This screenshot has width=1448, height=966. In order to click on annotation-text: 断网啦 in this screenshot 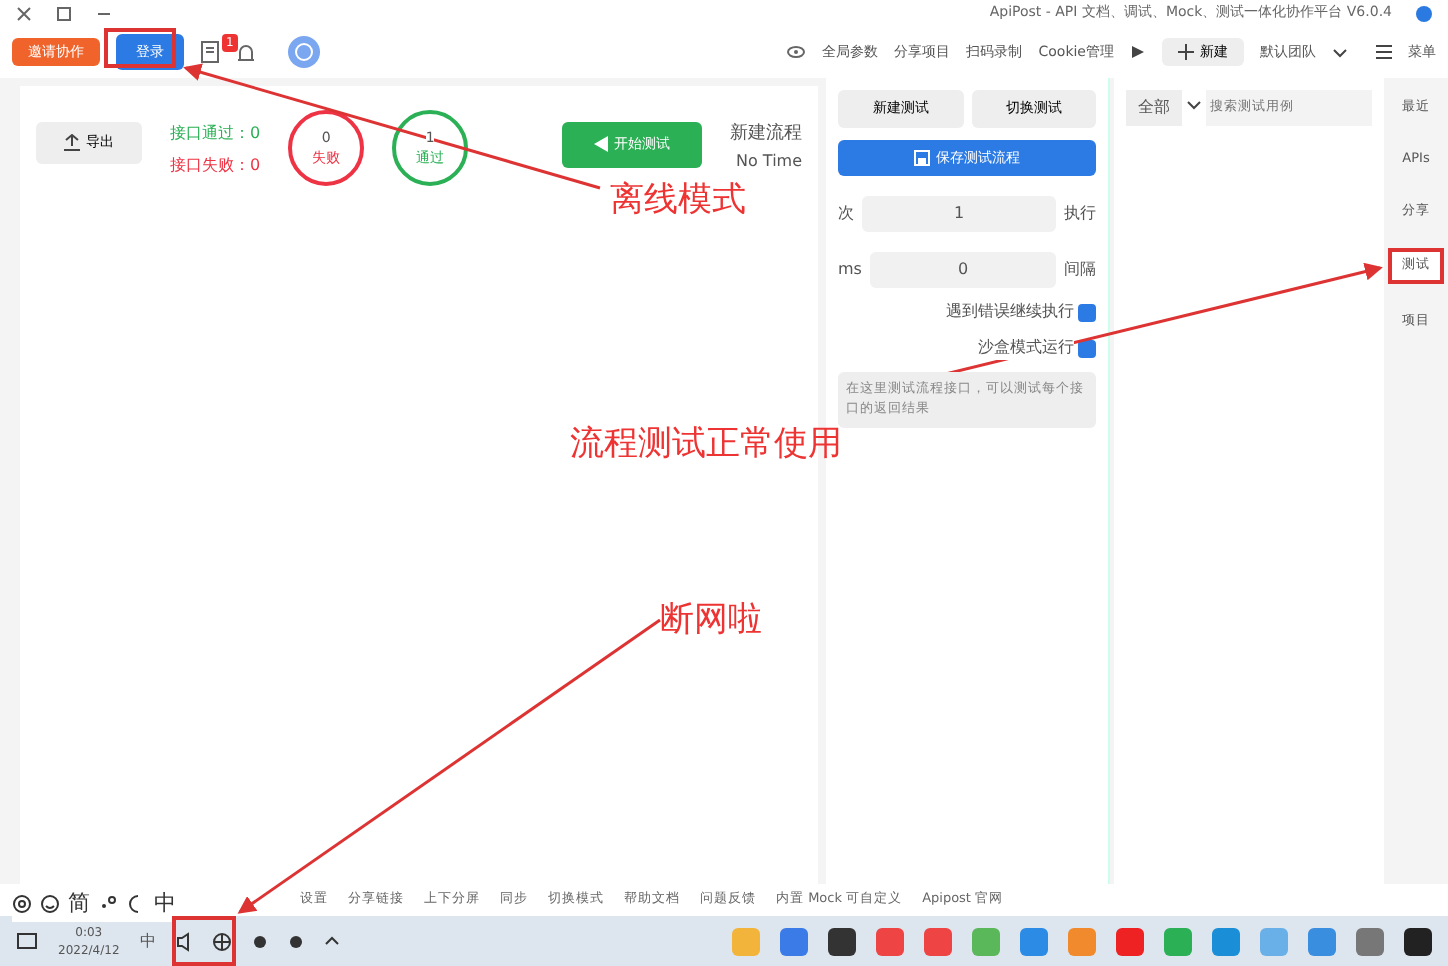, I will do `click(711, 621)`.